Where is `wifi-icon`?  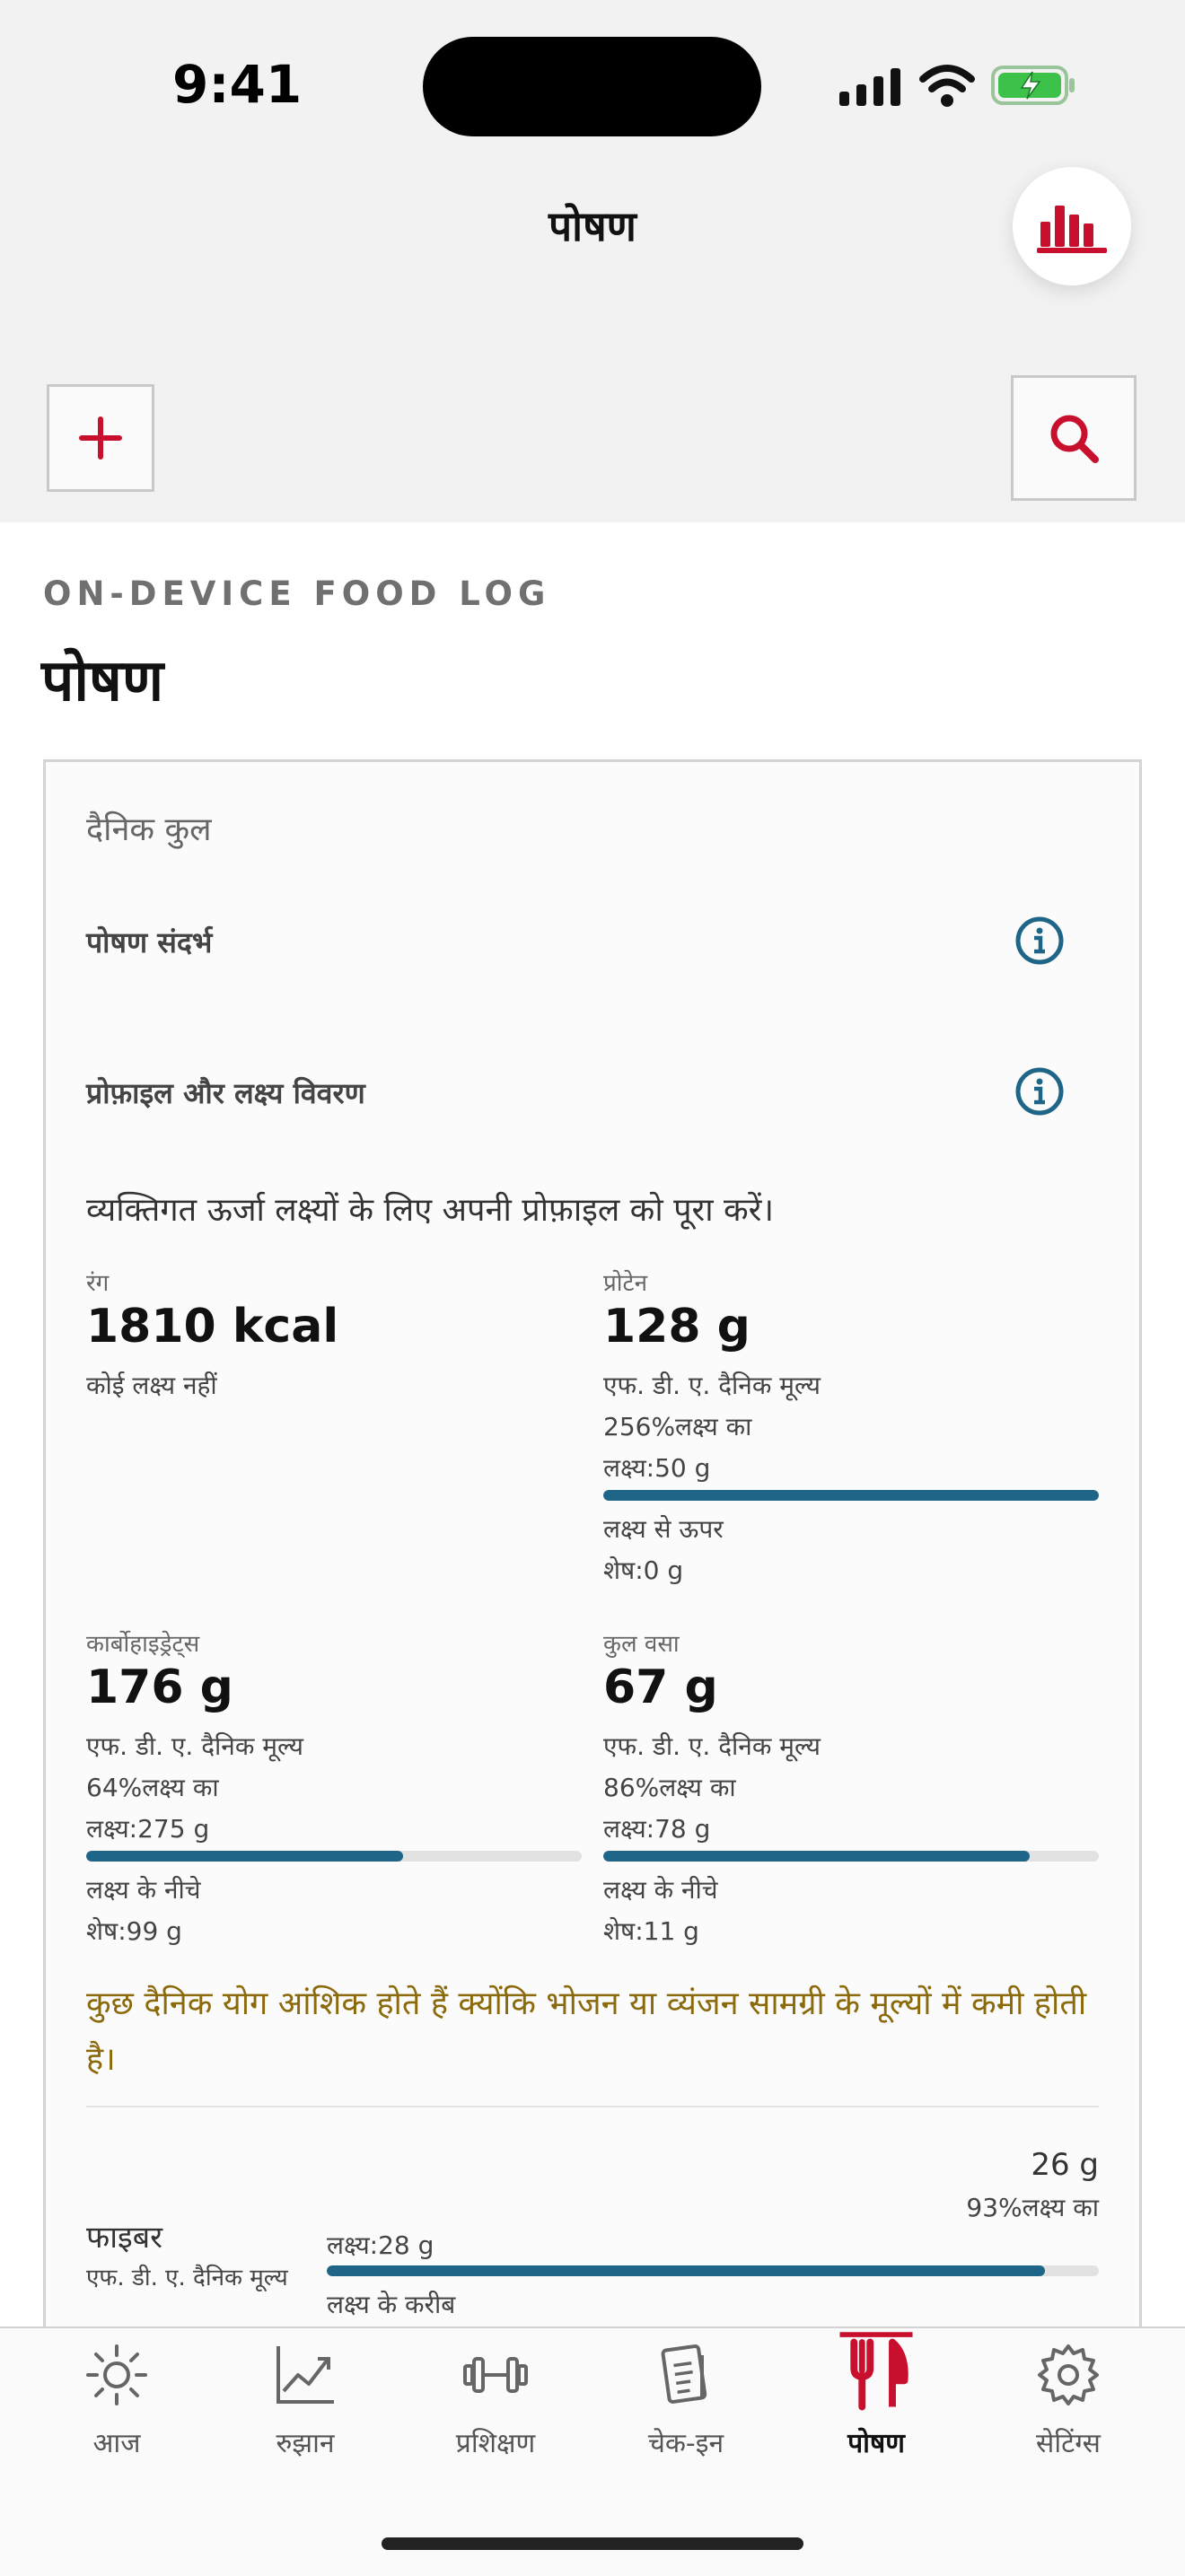
wifi-icon is located at coordinates (947, 86).